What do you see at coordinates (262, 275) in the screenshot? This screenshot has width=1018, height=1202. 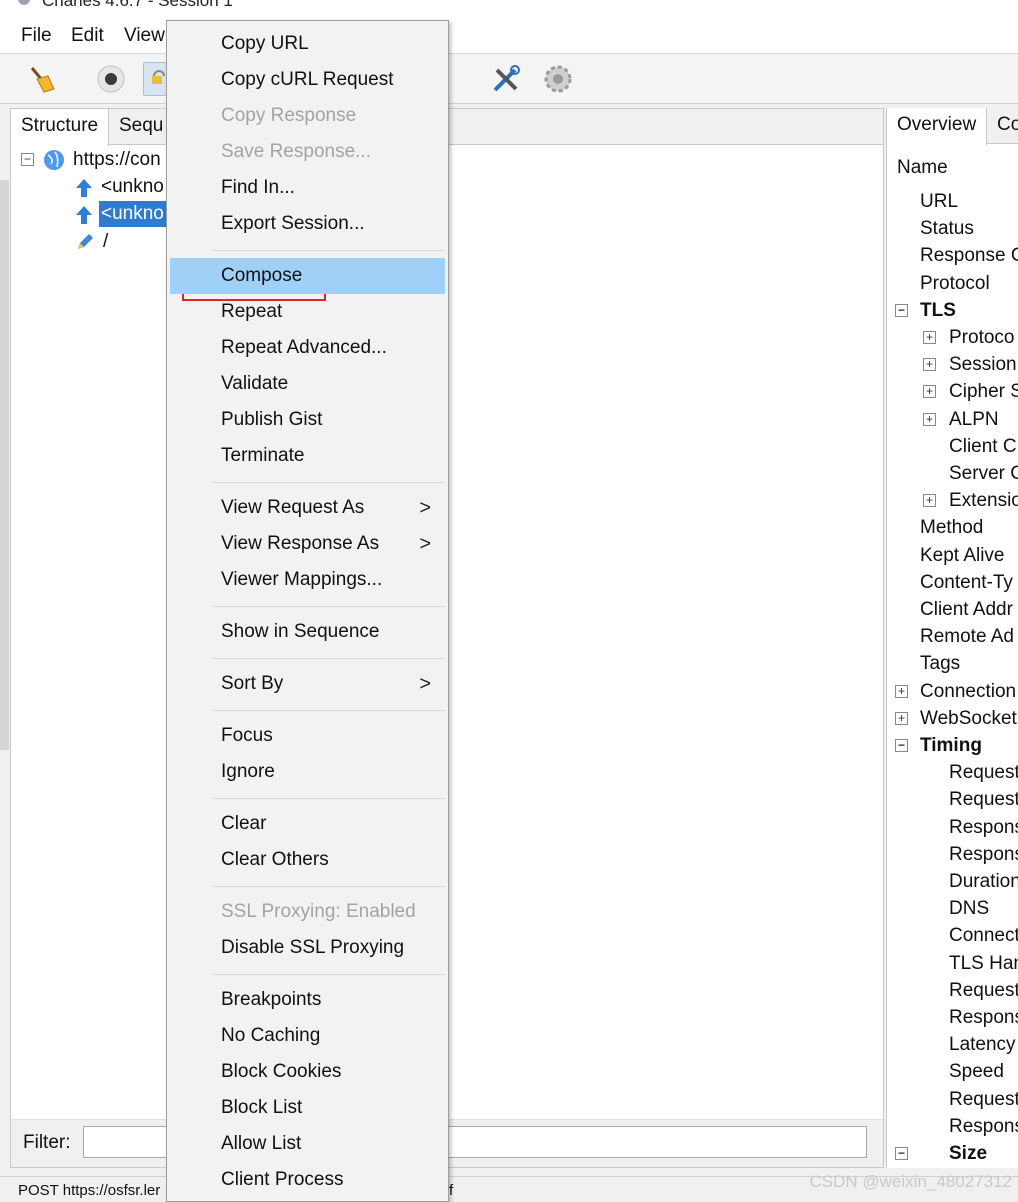 I see `menu-item-label: Compose` at bounding box center [262, 275].